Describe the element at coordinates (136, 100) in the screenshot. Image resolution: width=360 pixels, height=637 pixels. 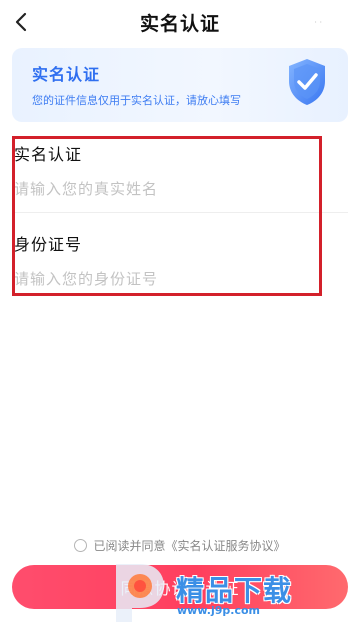
I see `banner-subtitle: 您的证件信息仅用于实名认证，请放心填写` at that location.